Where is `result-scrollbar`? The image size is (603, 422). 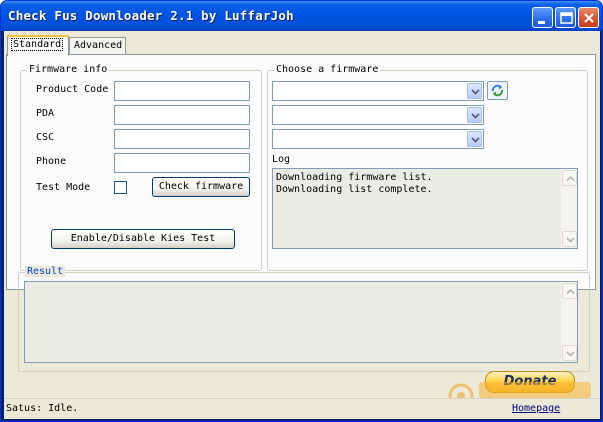 result-scrollbar is located at coordinates (568, 322).